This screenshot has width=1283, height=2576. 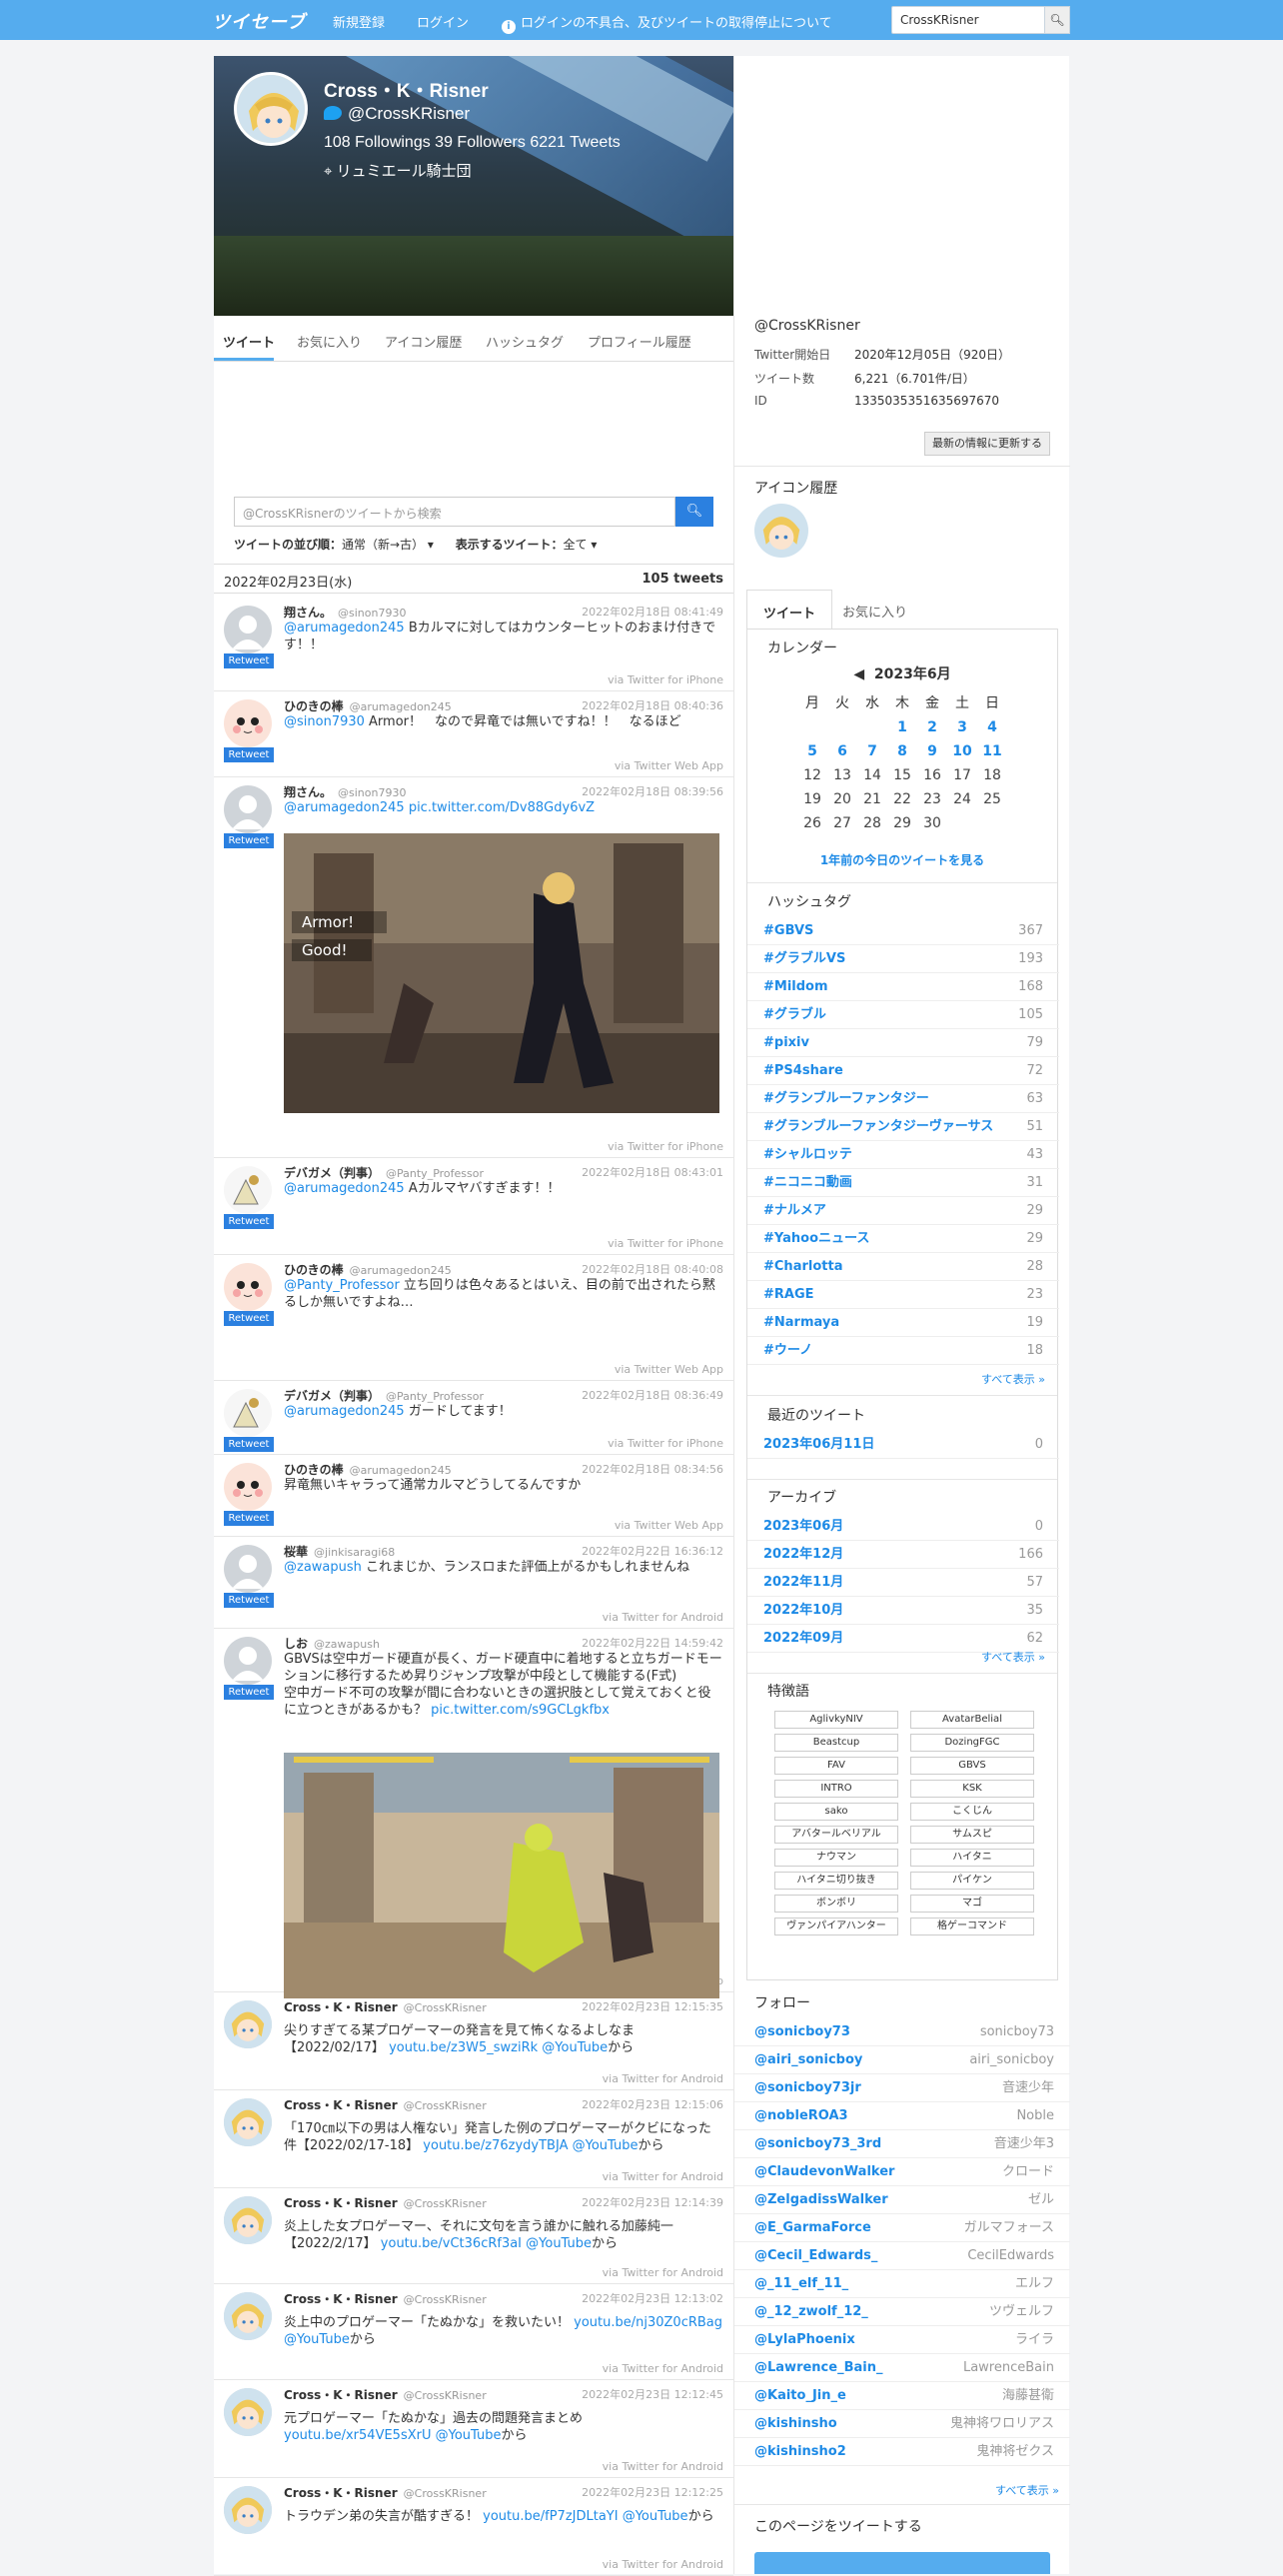 I want to click on tweet-date: 2022年02月18日 08:40:08, so click(x=652, y=1269).